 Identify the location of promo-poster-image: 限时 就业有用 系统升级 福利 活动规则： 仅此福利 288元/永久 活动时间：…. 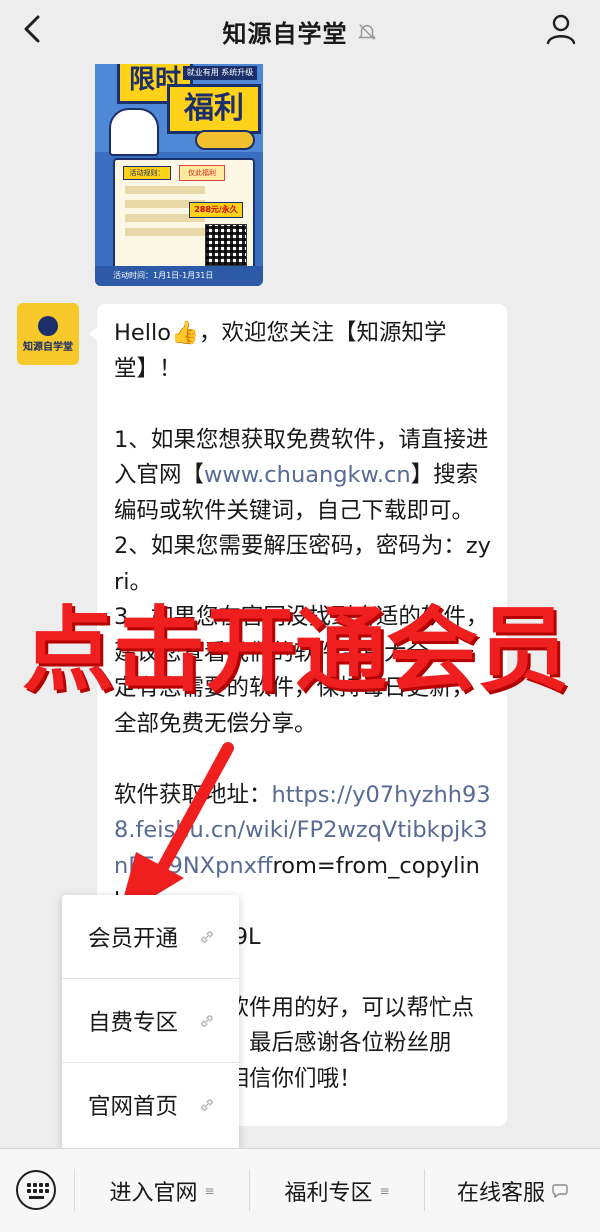
(179, 175).